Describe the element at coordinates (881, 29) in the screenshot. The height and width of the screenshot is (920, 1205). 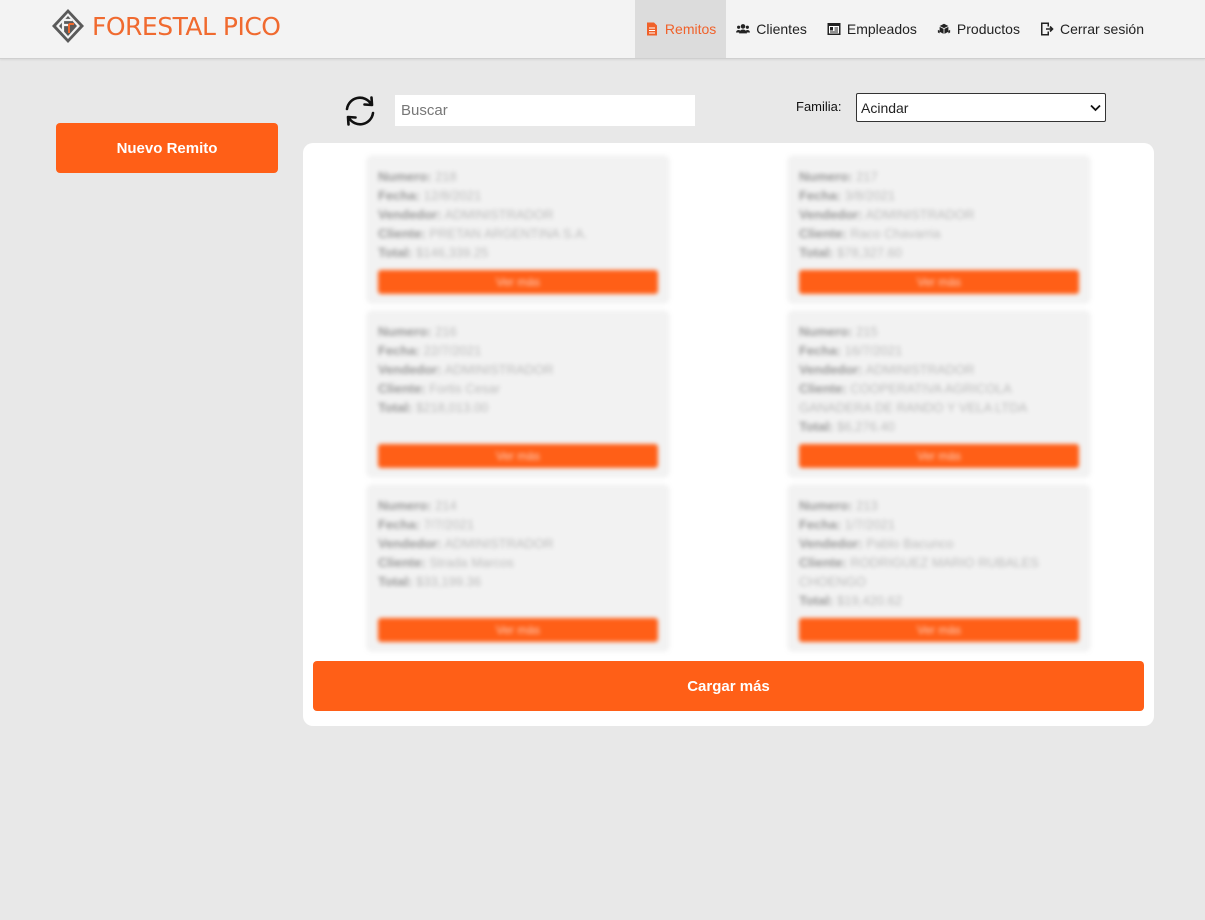
I see `nav-label-empleados: Empleados` at that location.